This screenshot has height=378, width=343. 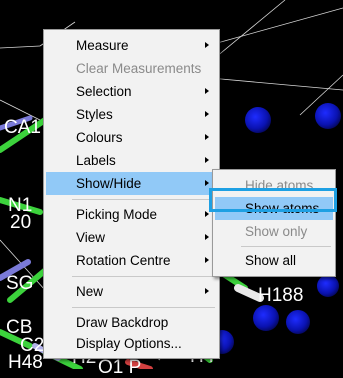 I want to click on menu-item-draw-backdrop: Draw Backdrop, so click(x=131, y=322).